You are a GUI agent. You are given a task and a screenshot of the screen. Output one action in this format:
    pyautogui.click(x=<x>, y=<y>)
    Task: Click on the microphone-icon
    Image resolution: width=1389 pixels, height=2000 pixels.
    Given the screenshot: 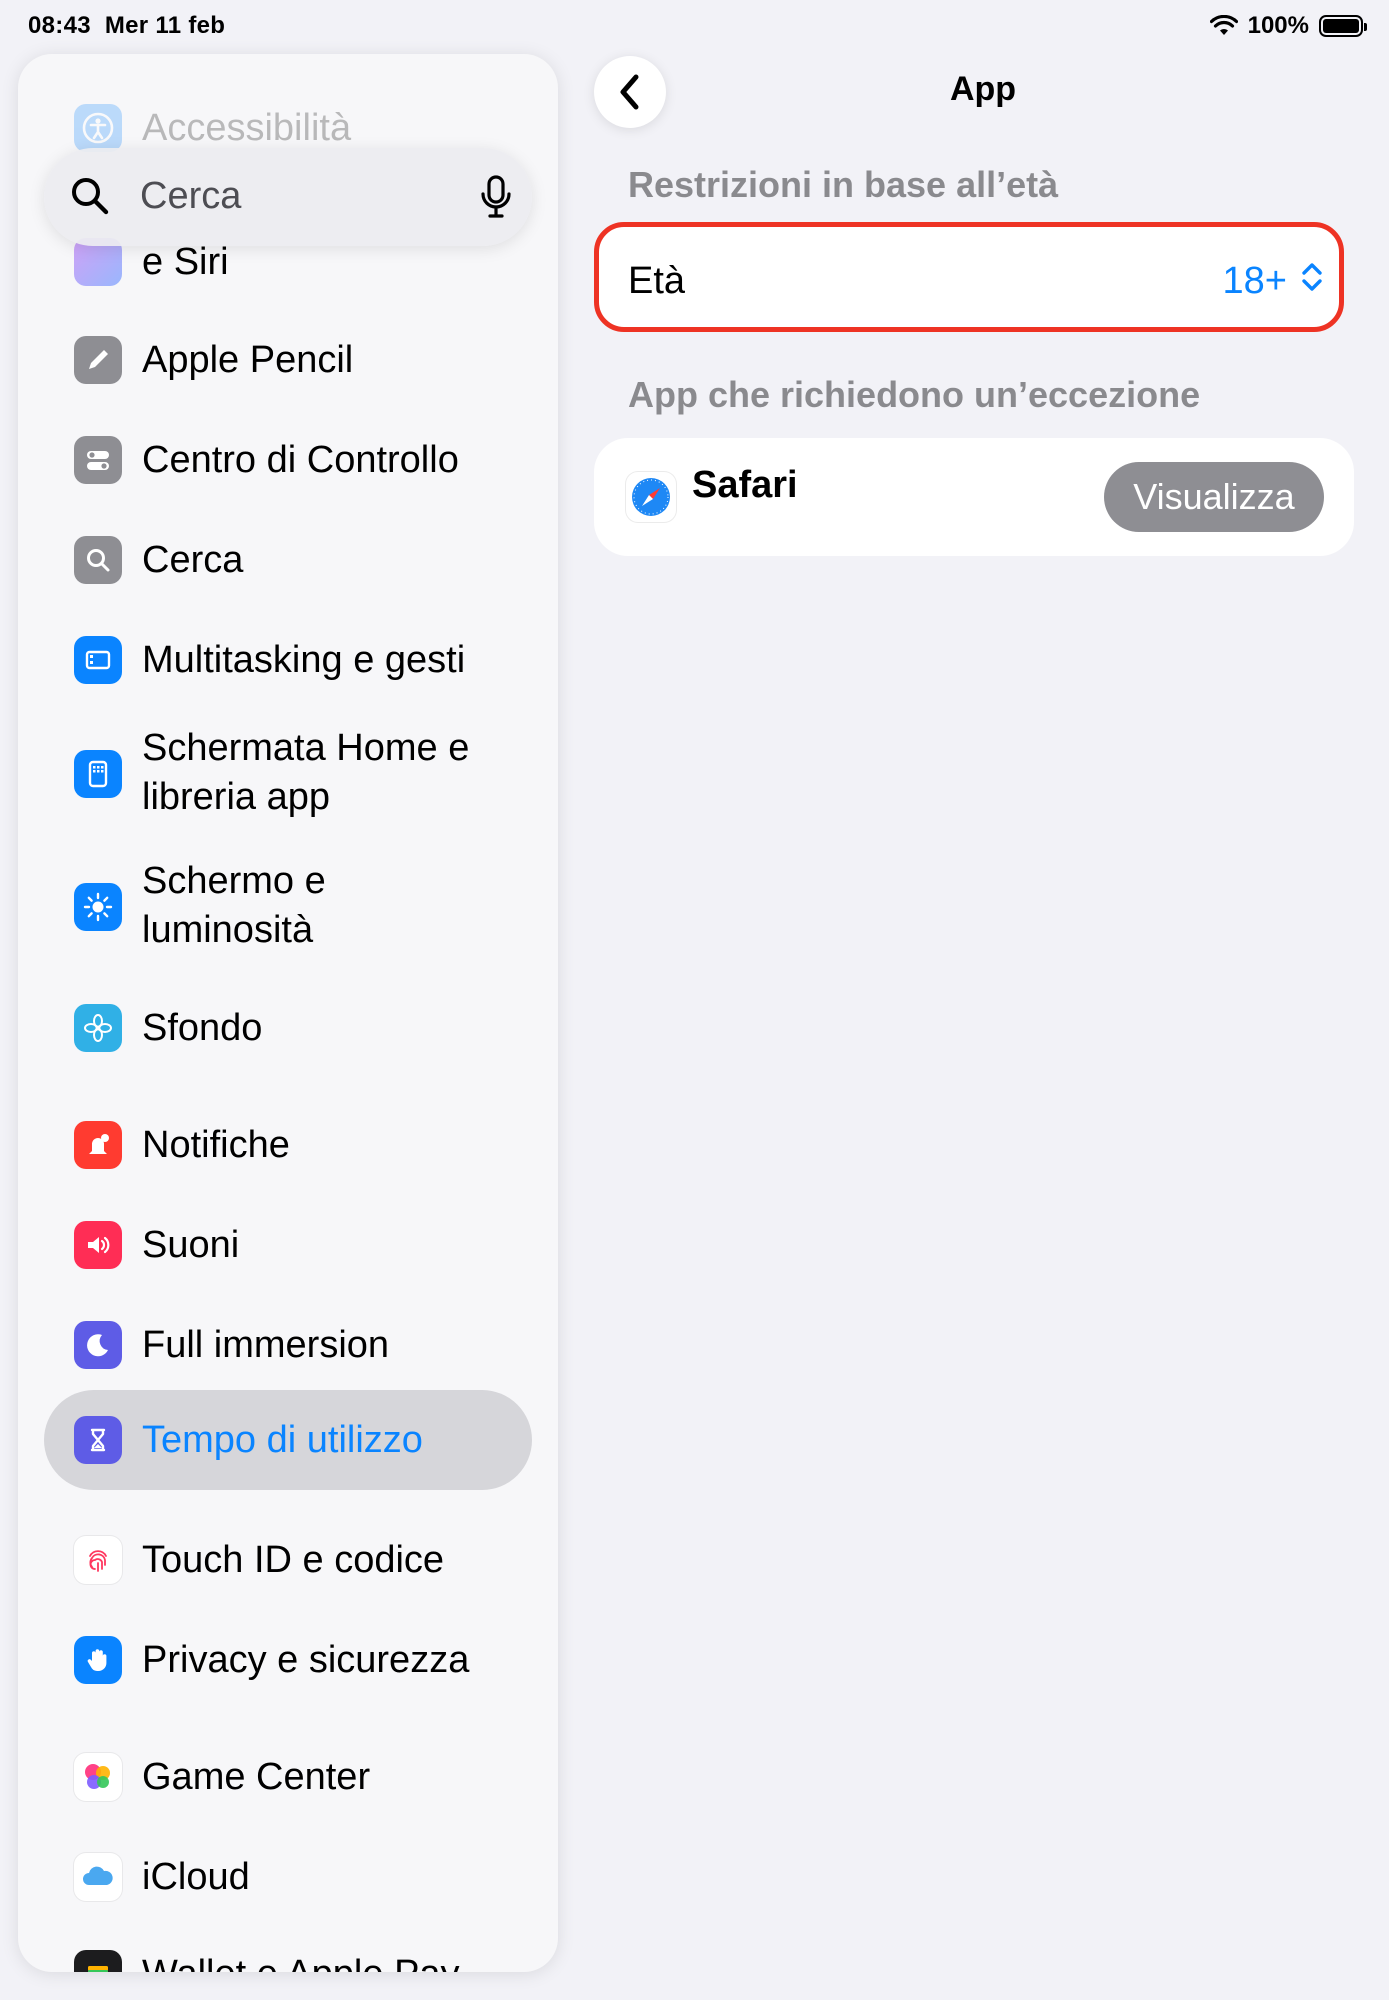 What is the action you would take?
    pyautogui.click(x=496, y=197)
    